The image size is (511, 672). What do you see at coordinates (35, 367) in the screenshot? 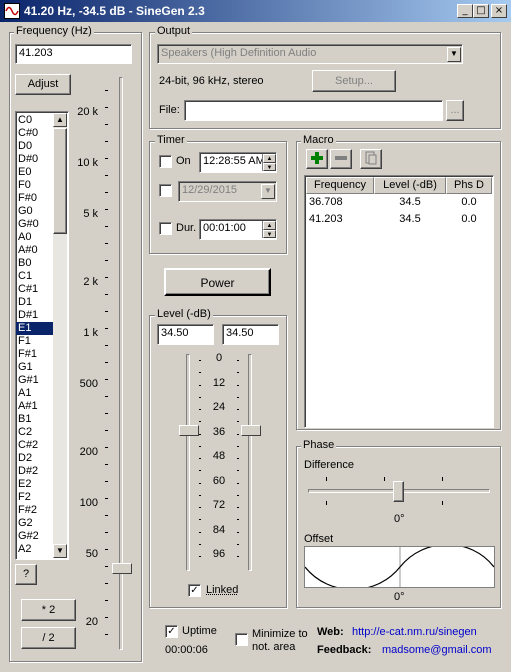
I see `note-list-item: G1` at bounding box center [35, 367].